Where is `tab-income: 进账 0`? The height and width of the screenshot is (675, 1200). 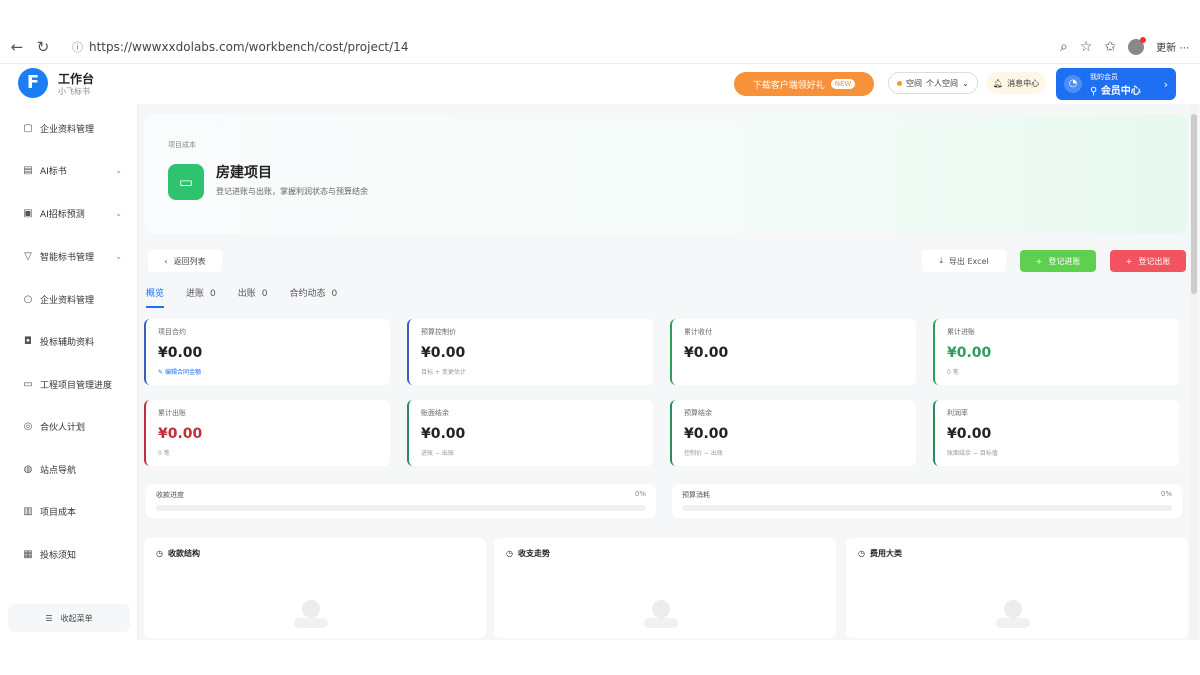
tab-income: 进账 0 is located at coordinates (201, 295).